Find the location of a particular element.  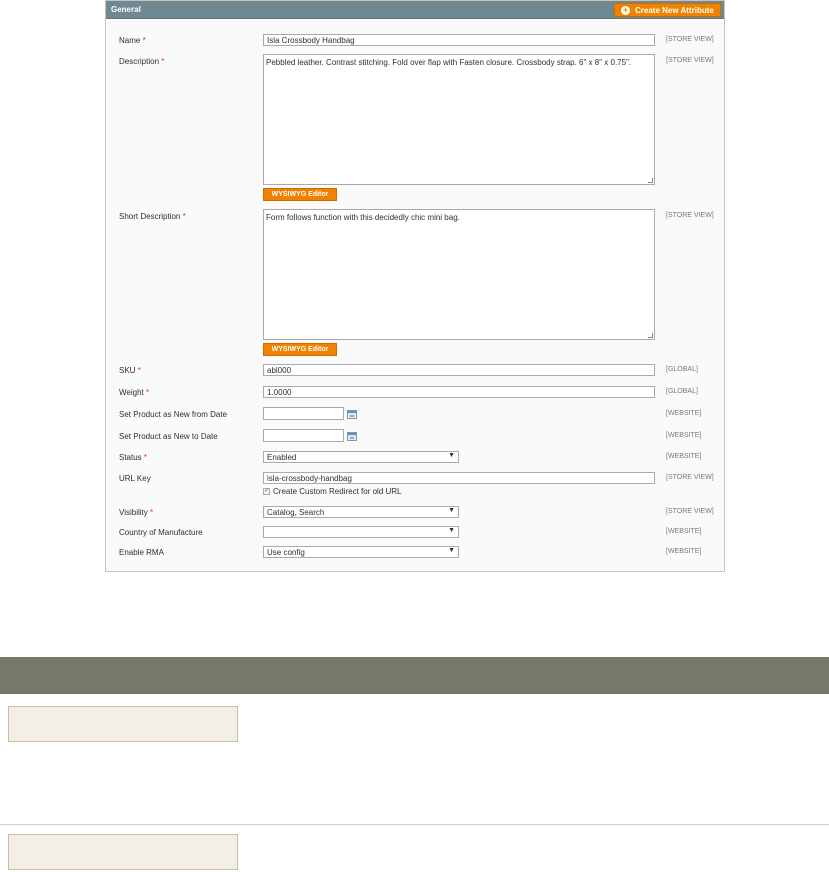

country-scope: [WEBSITE] is located at coordinates (684, 531).